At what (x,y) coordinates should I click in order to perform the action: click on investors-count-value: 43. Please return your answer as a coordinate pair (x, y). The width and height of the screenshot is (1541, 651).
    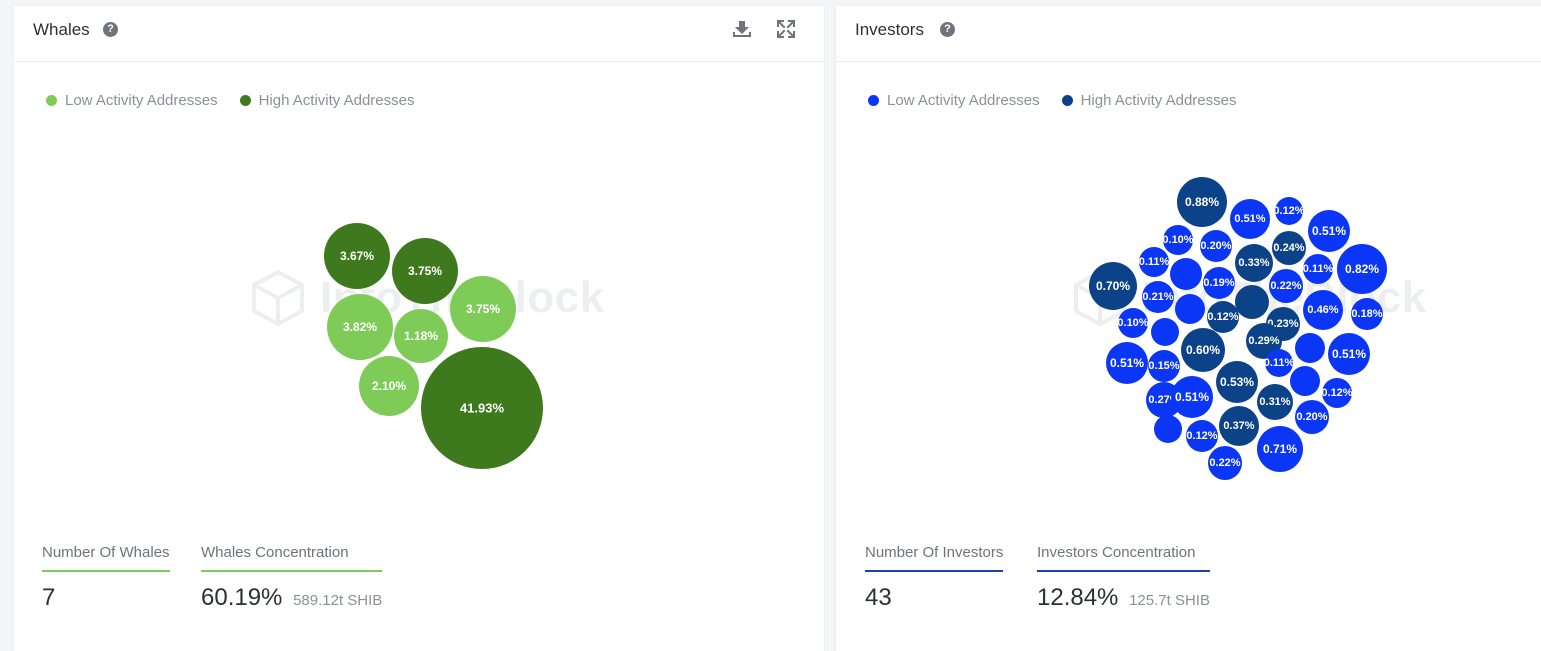
    Looking at the image, I should click on (878, 597).